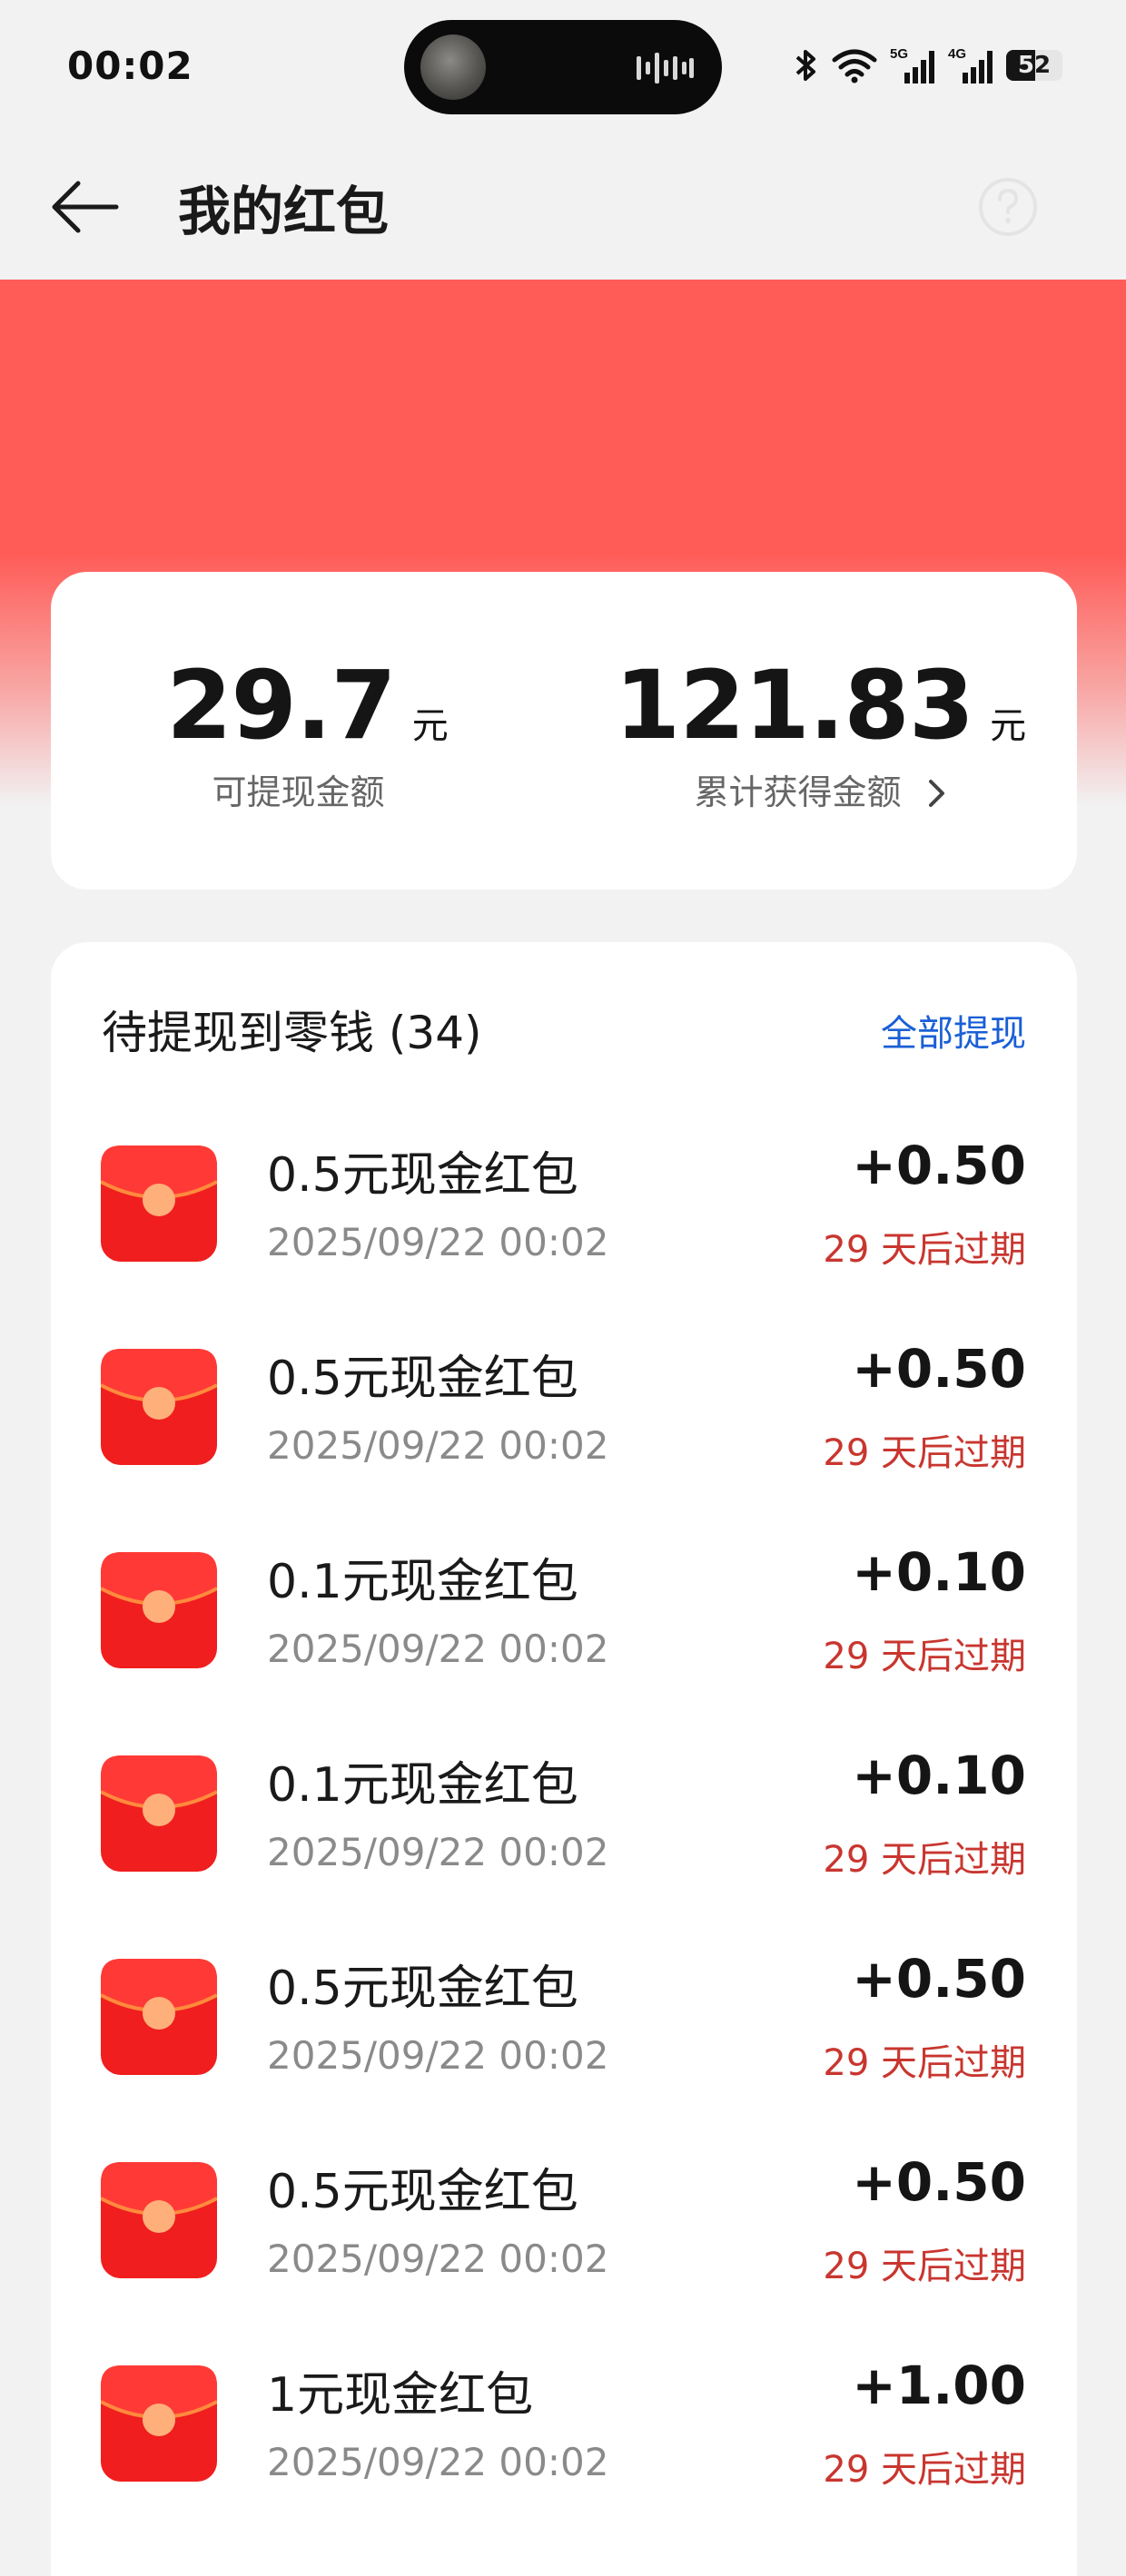 Image resolution: width=1126 pixels, height=2576 pixels. Describe the element at coordinates (936, 793) in the screenshot. I see `chevron-right-icon` at that location.